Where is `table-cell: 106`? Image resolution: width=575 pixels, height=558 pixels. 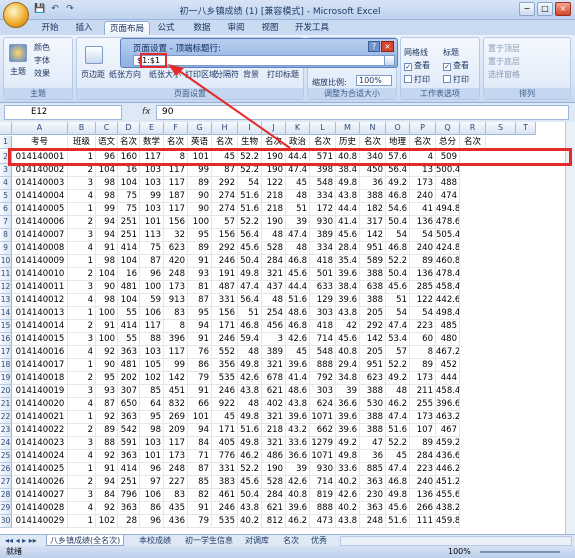
table-cell: 106 is located at coordinates (152, 313).